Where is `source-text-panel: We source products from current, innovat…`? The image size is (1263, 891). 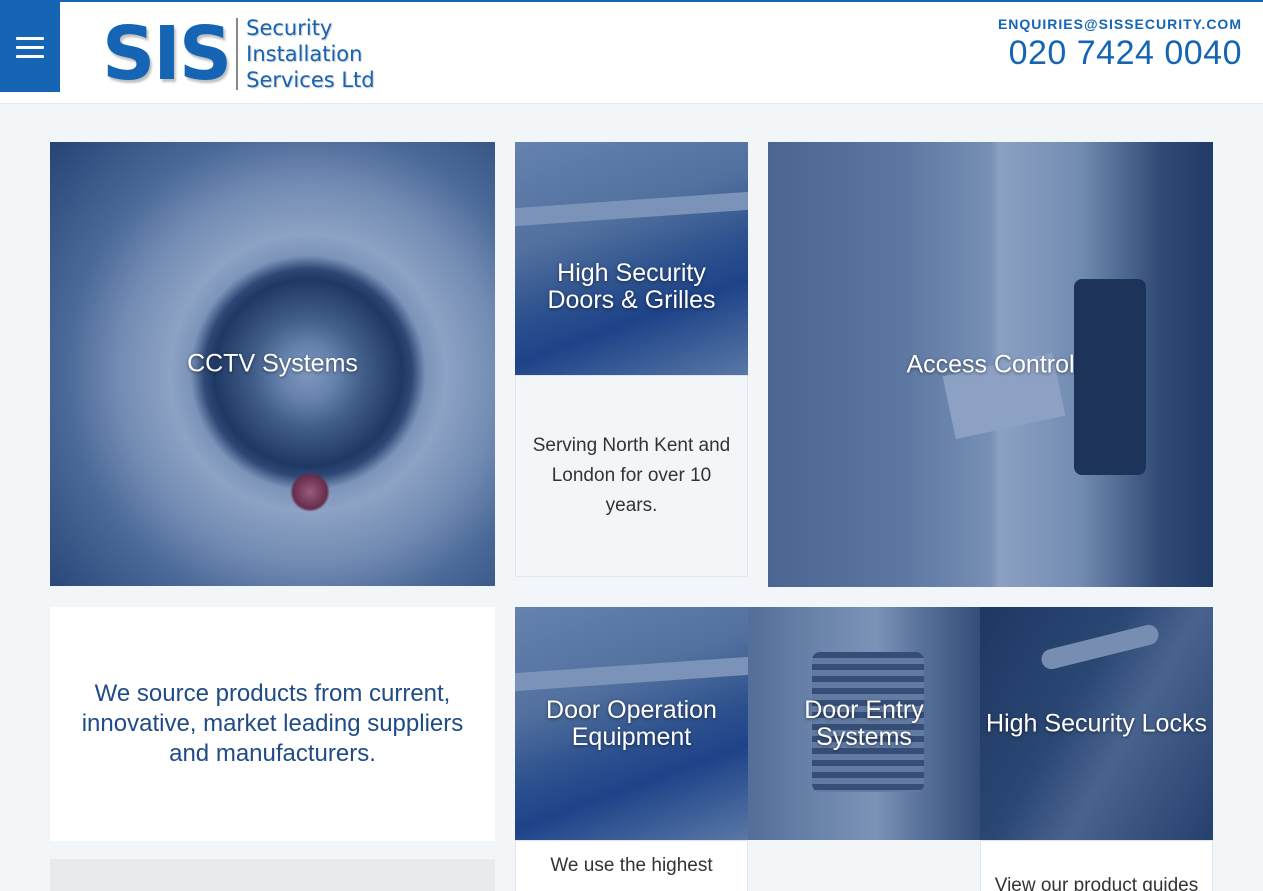
source-text-panel: We source products from current, innovat… is located at coordinates (272, 724).